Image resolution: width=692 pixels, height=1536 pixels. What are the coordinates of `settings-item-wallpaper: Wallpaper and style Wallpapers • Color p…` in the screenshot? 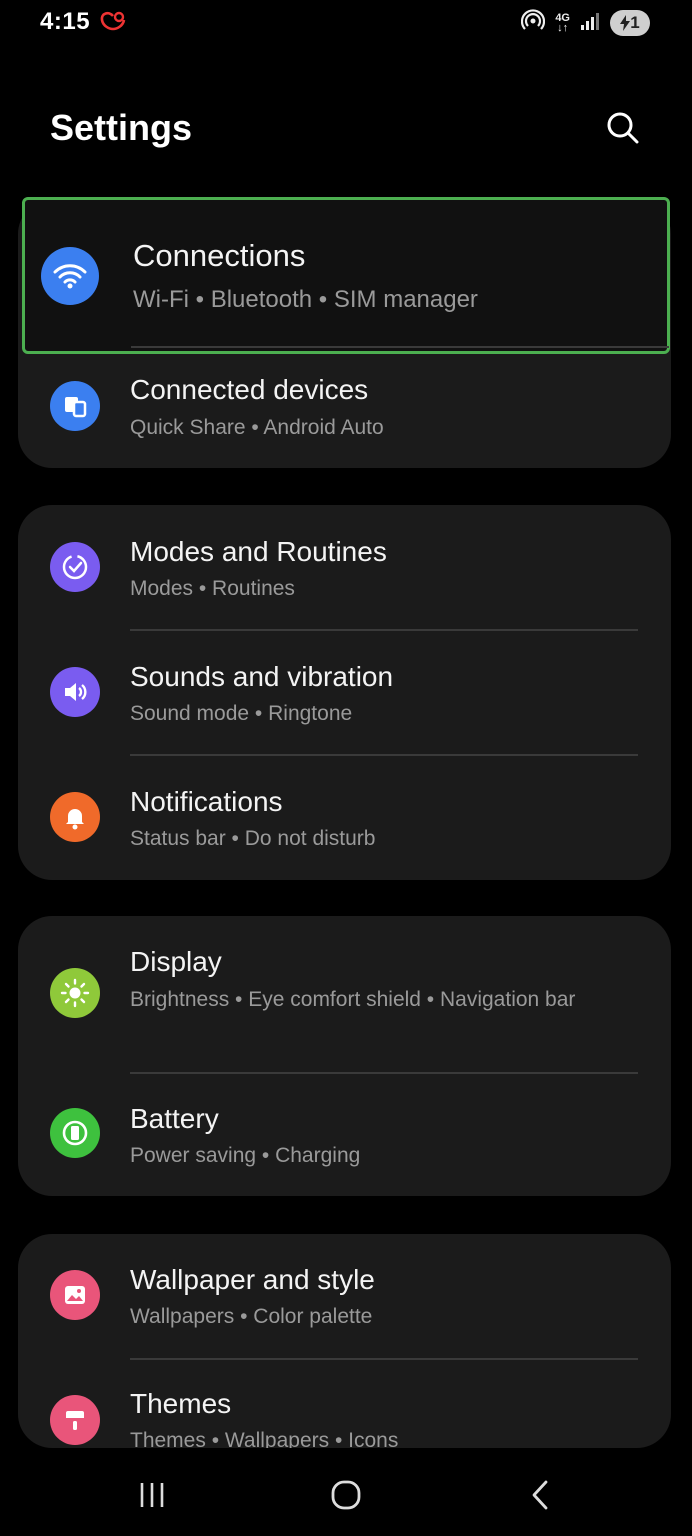 It's located at (344, 1297).